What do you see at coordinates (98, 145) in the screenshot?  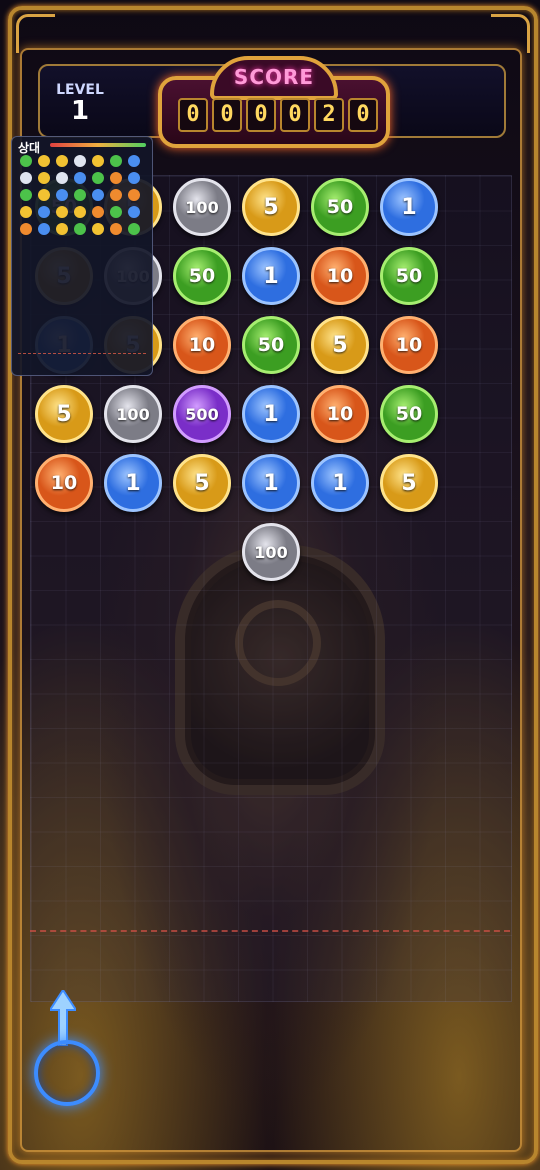 I see `opponent-progress-bar` at bounding box center [98, 145].